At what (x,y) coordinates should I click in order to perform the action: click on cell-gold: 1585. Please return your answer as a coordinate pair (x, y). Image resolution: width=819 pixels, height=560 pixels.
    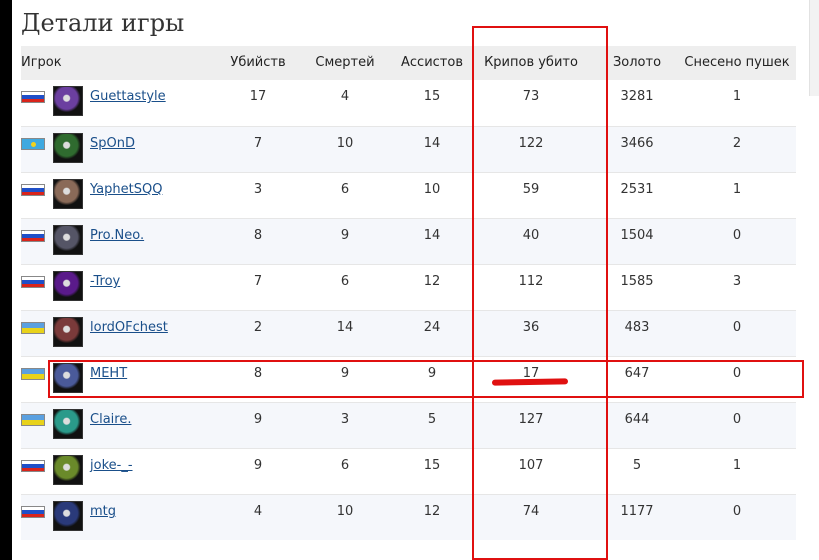
    Looking at the image, I should click on (637, 281).